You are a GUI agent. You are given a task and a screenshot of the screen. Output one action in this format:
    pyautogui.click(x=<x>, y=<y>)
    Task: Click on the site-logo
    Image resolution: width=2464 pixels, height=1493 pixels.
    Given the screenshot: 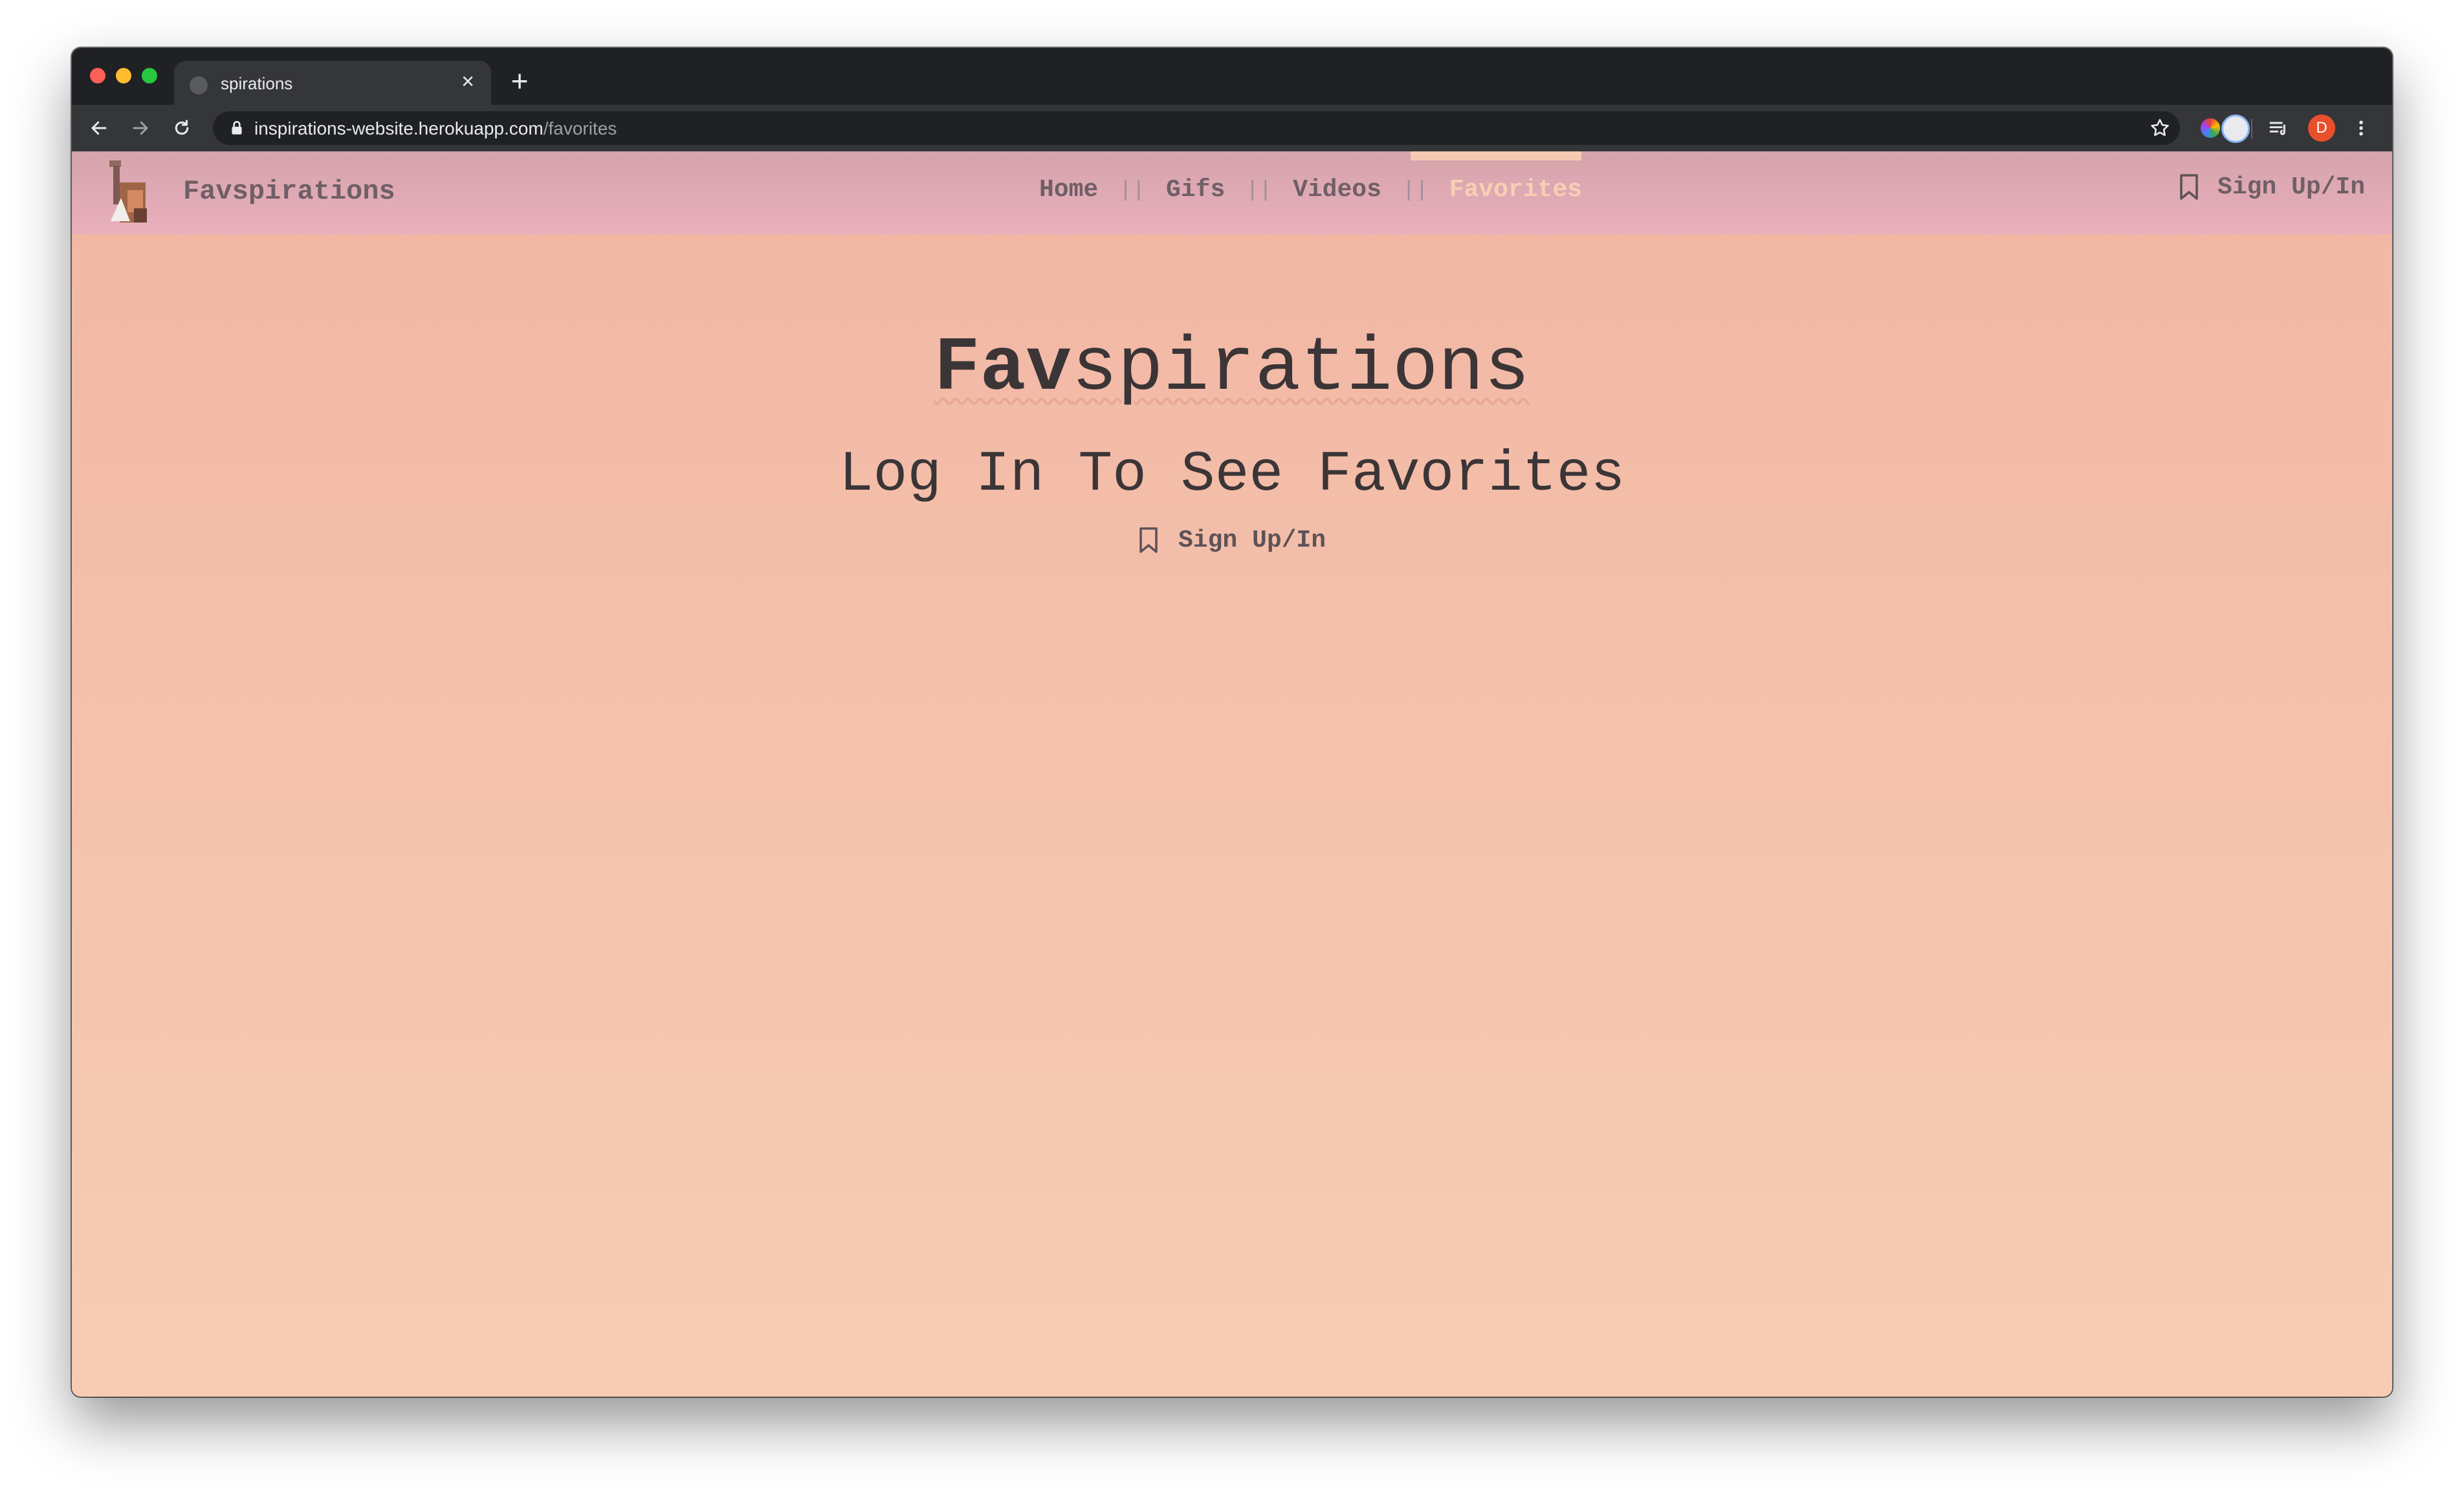 What is the action you would take?
    pyautogui.click(x=130, y=192)
    